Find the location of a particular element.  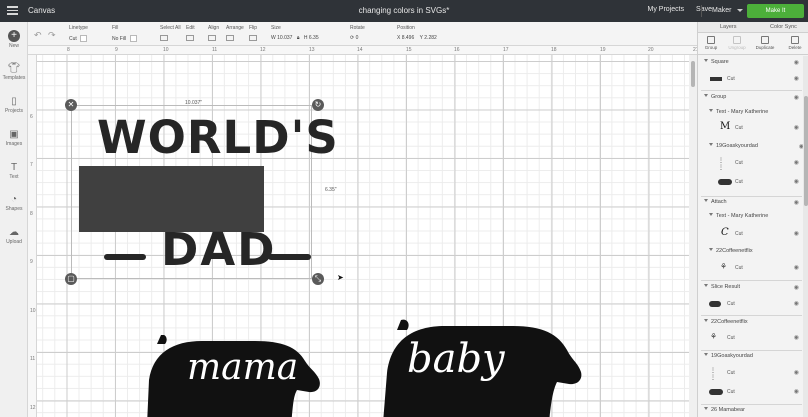

layer-coffeenetflix: 22Coffeenetflix is located at coordinates (755, 253).